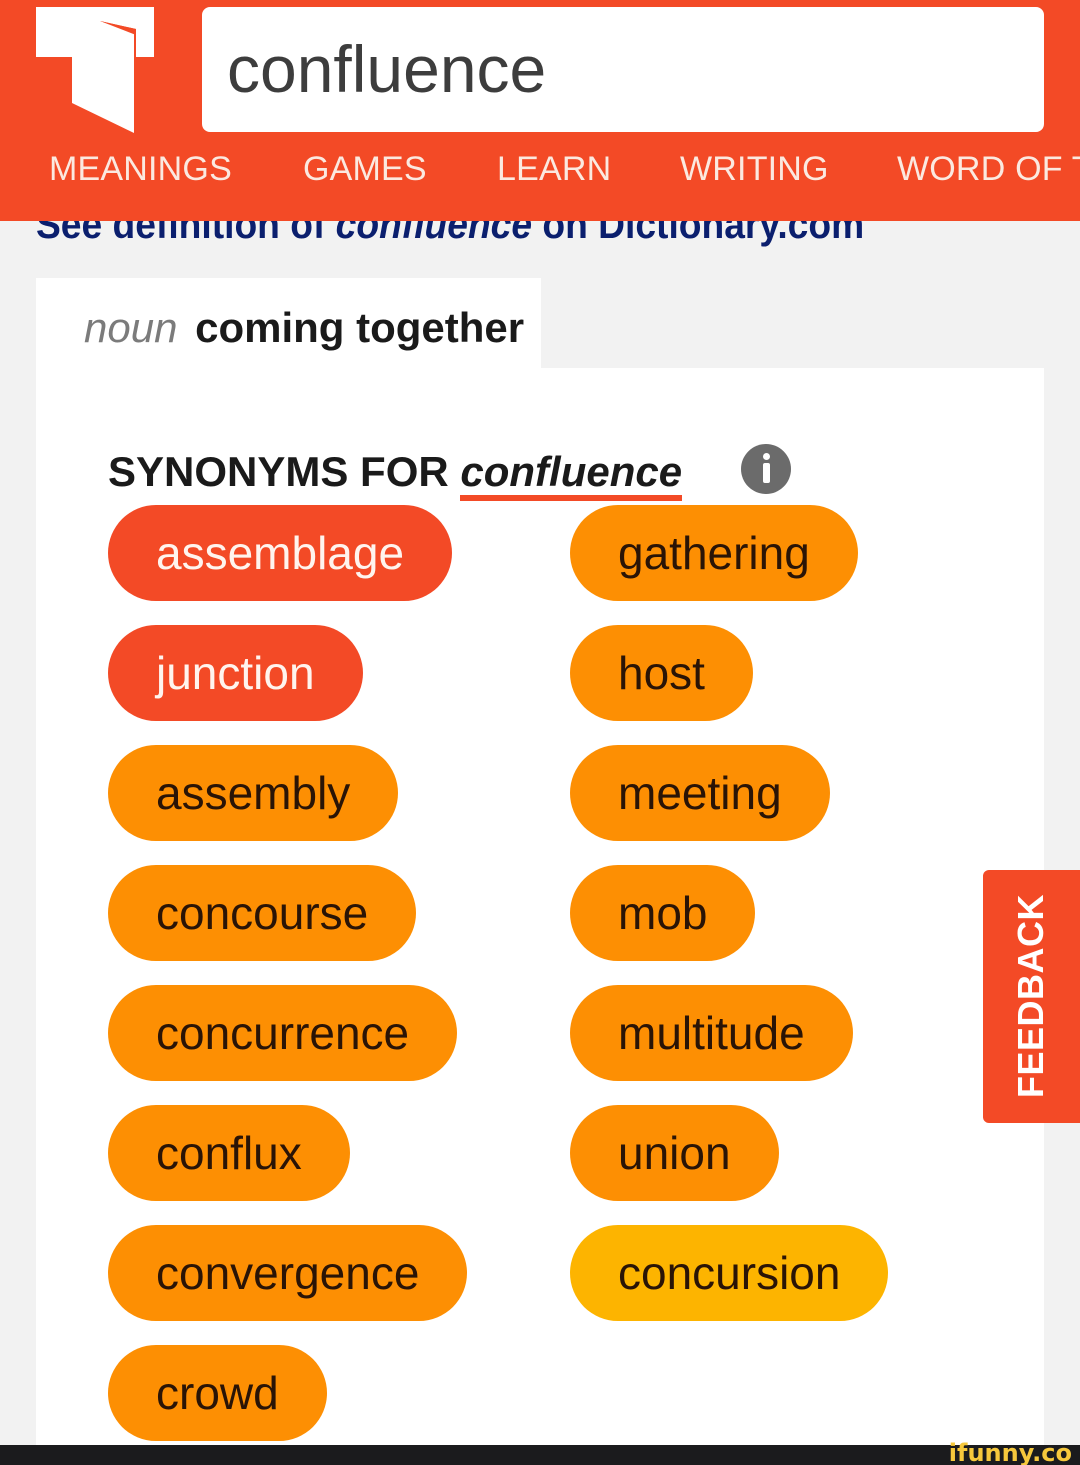 The height and width of the screenshot is (1465, 1080). Describe the element at coordinates (988, 169) in the screenshot. I see `nav-item-word-of-the-day: WORD OF T` at that location.